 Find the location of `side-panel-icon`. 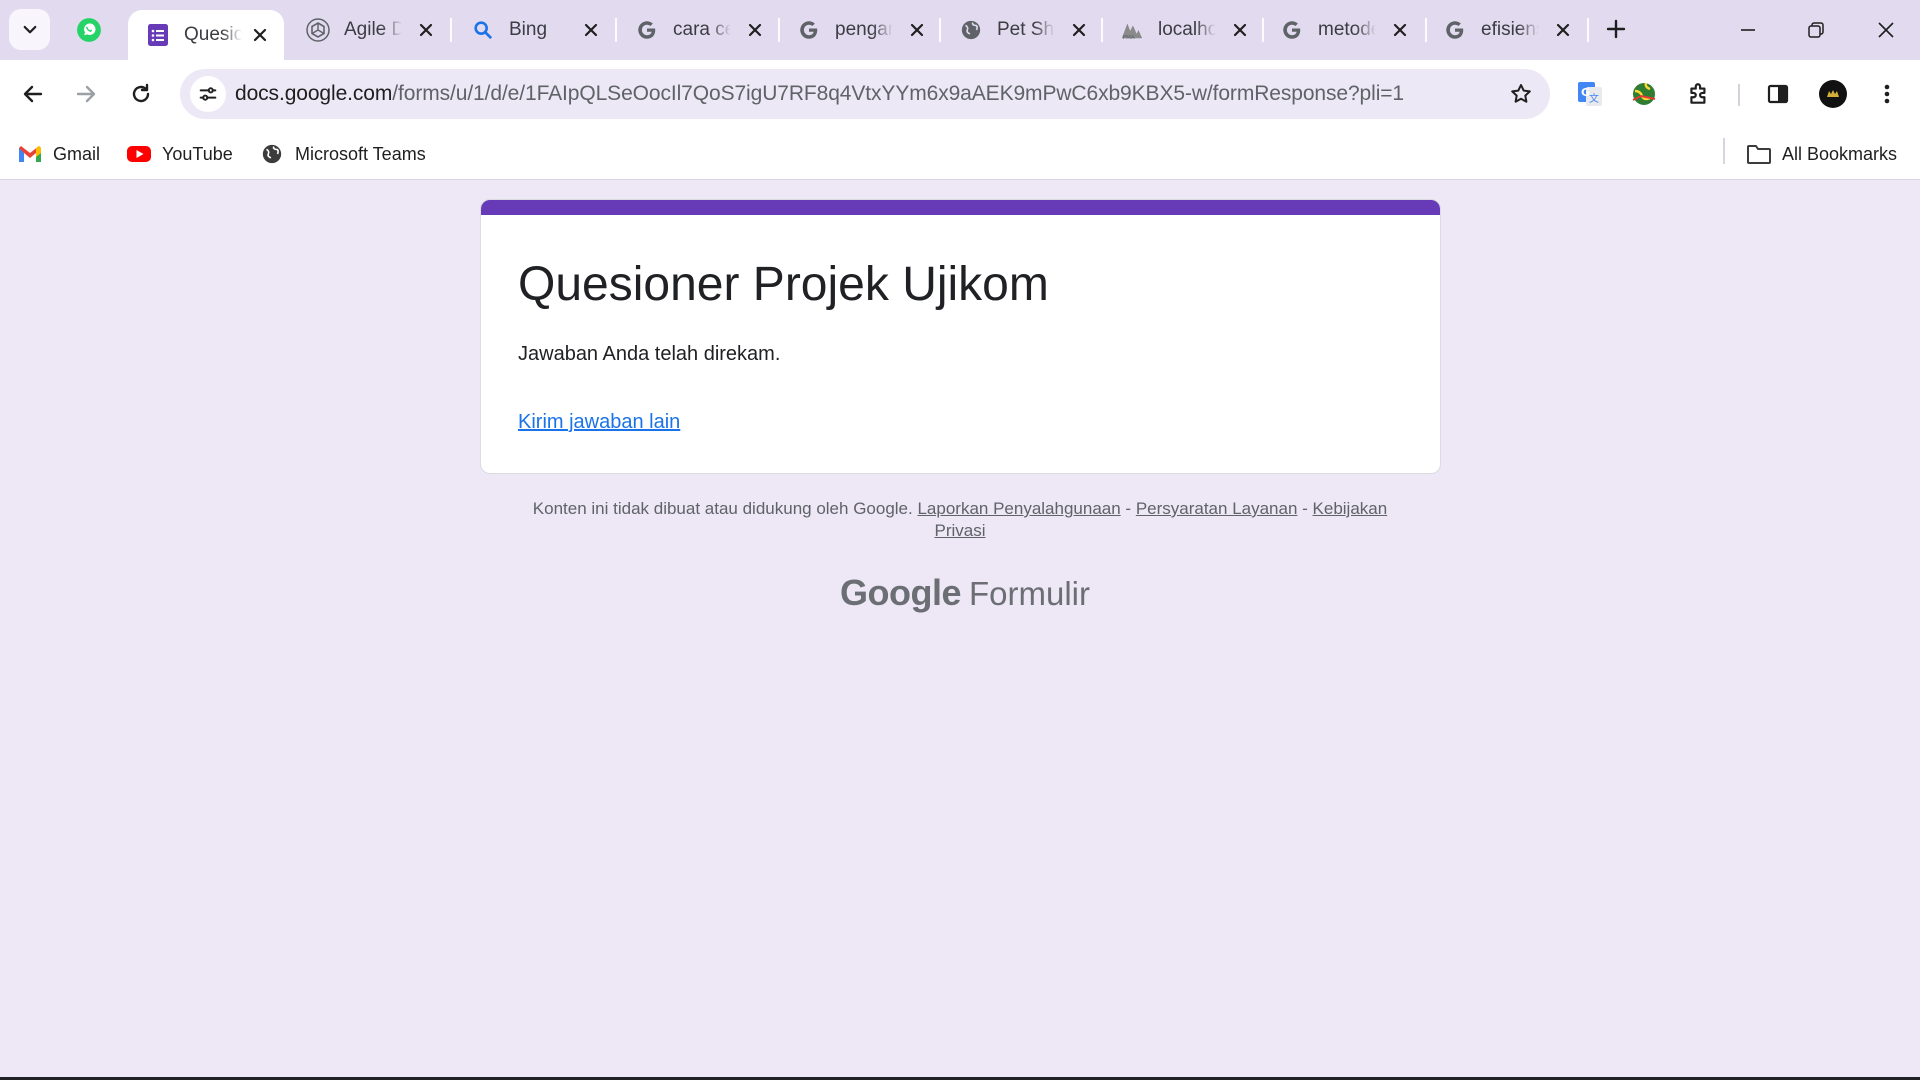

side-panel-icon is located at coordinates (1778, 94).